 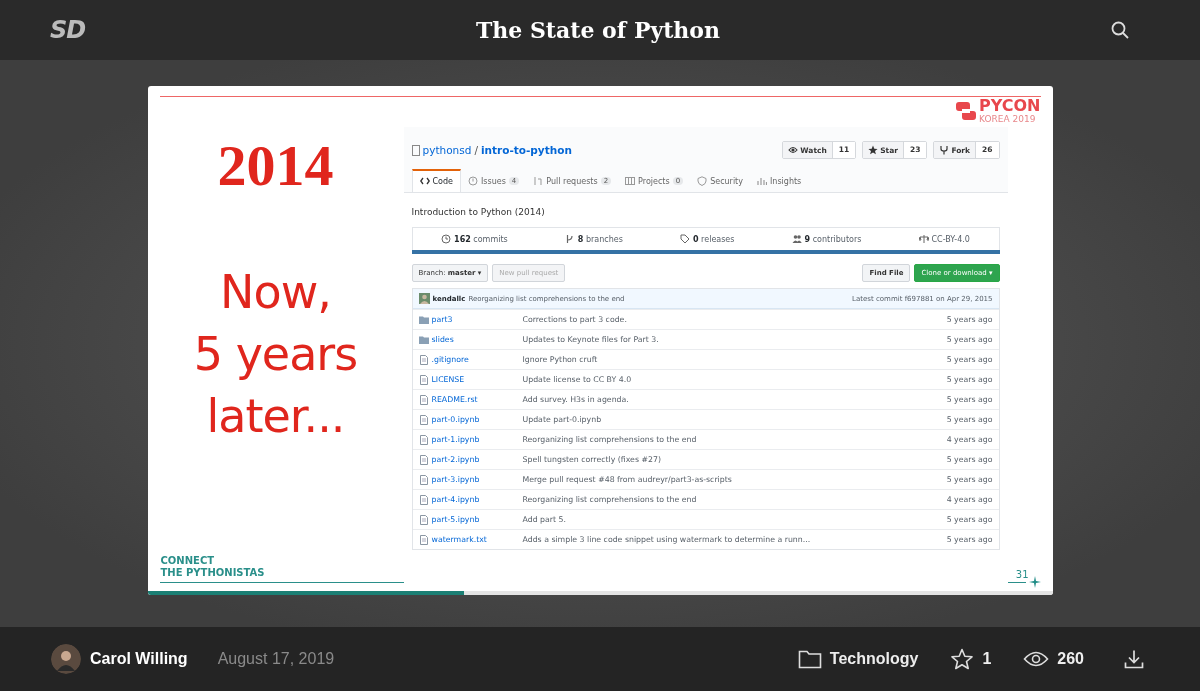 What do you see at coordinates (446, 239) in the screenshot?
I see `history-icon` at bounding box center [446, 239].